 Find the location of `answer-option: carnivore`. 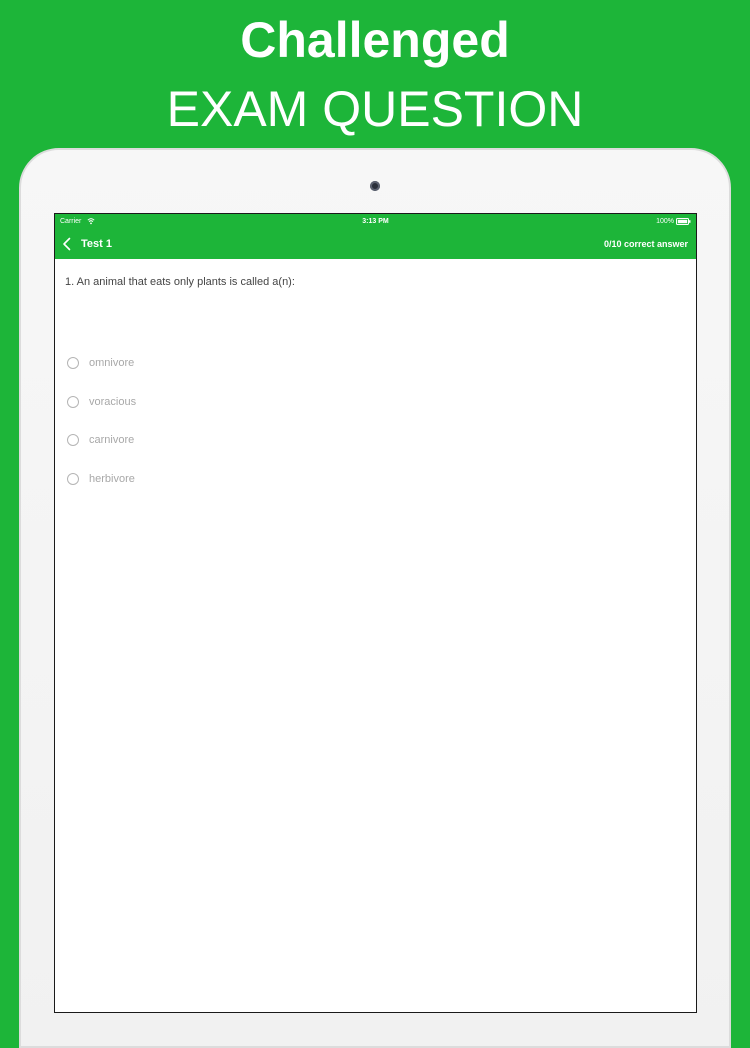

answer-option: carnivore is located at coordinates (101, 440).